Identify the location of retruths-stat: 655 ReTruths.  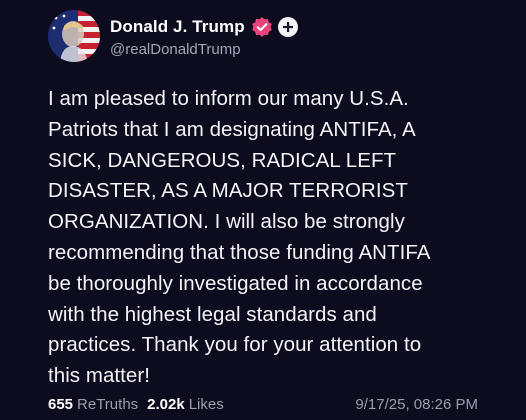
(93, 404).